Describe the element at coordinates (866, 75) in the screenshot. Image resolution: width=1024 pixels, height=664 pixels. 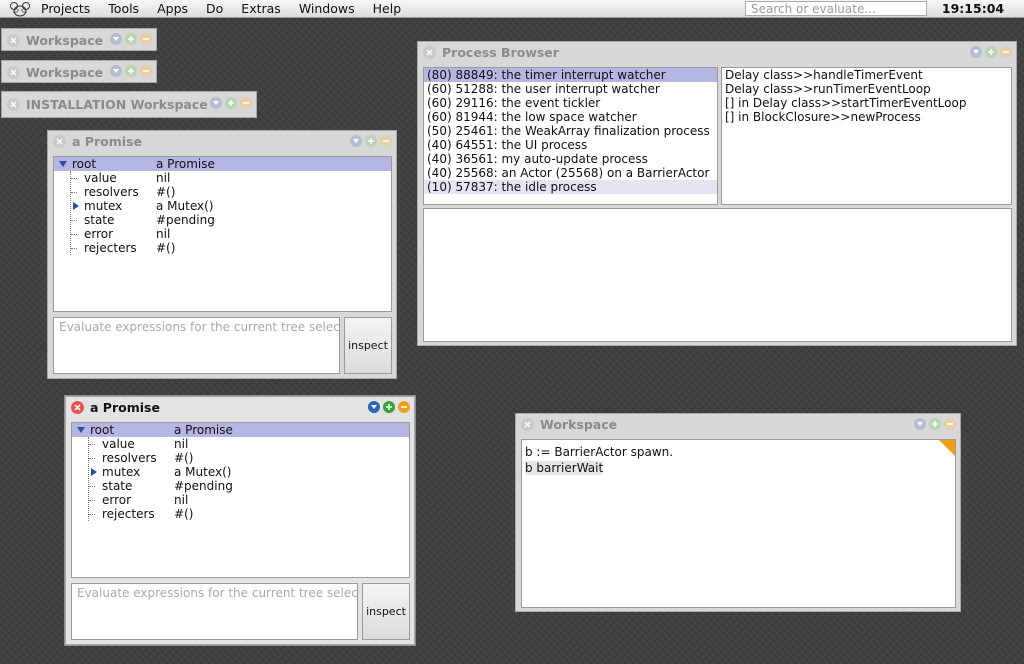
I see `list-item: Delay class>>handleTimerEvent` at that location.